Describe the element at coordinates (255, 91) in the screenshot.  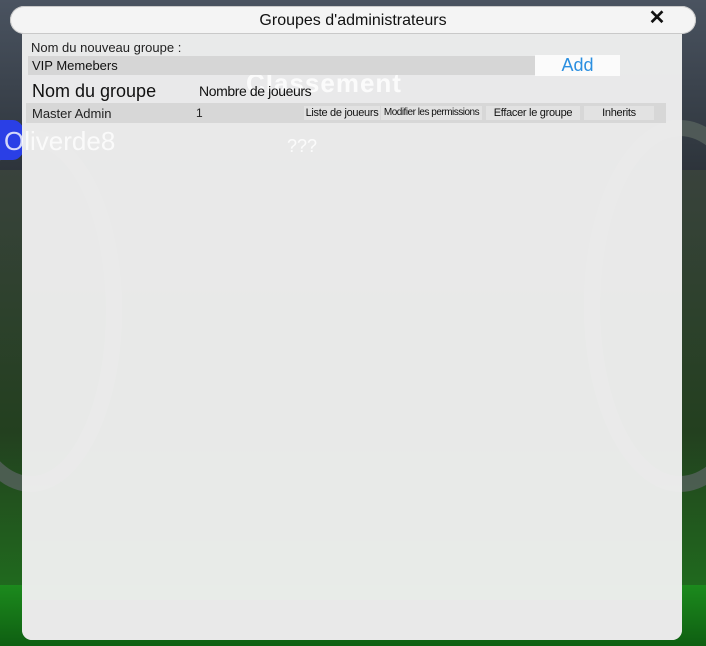
I see `column-header-player-count: Nombre de joueurs` at that location.